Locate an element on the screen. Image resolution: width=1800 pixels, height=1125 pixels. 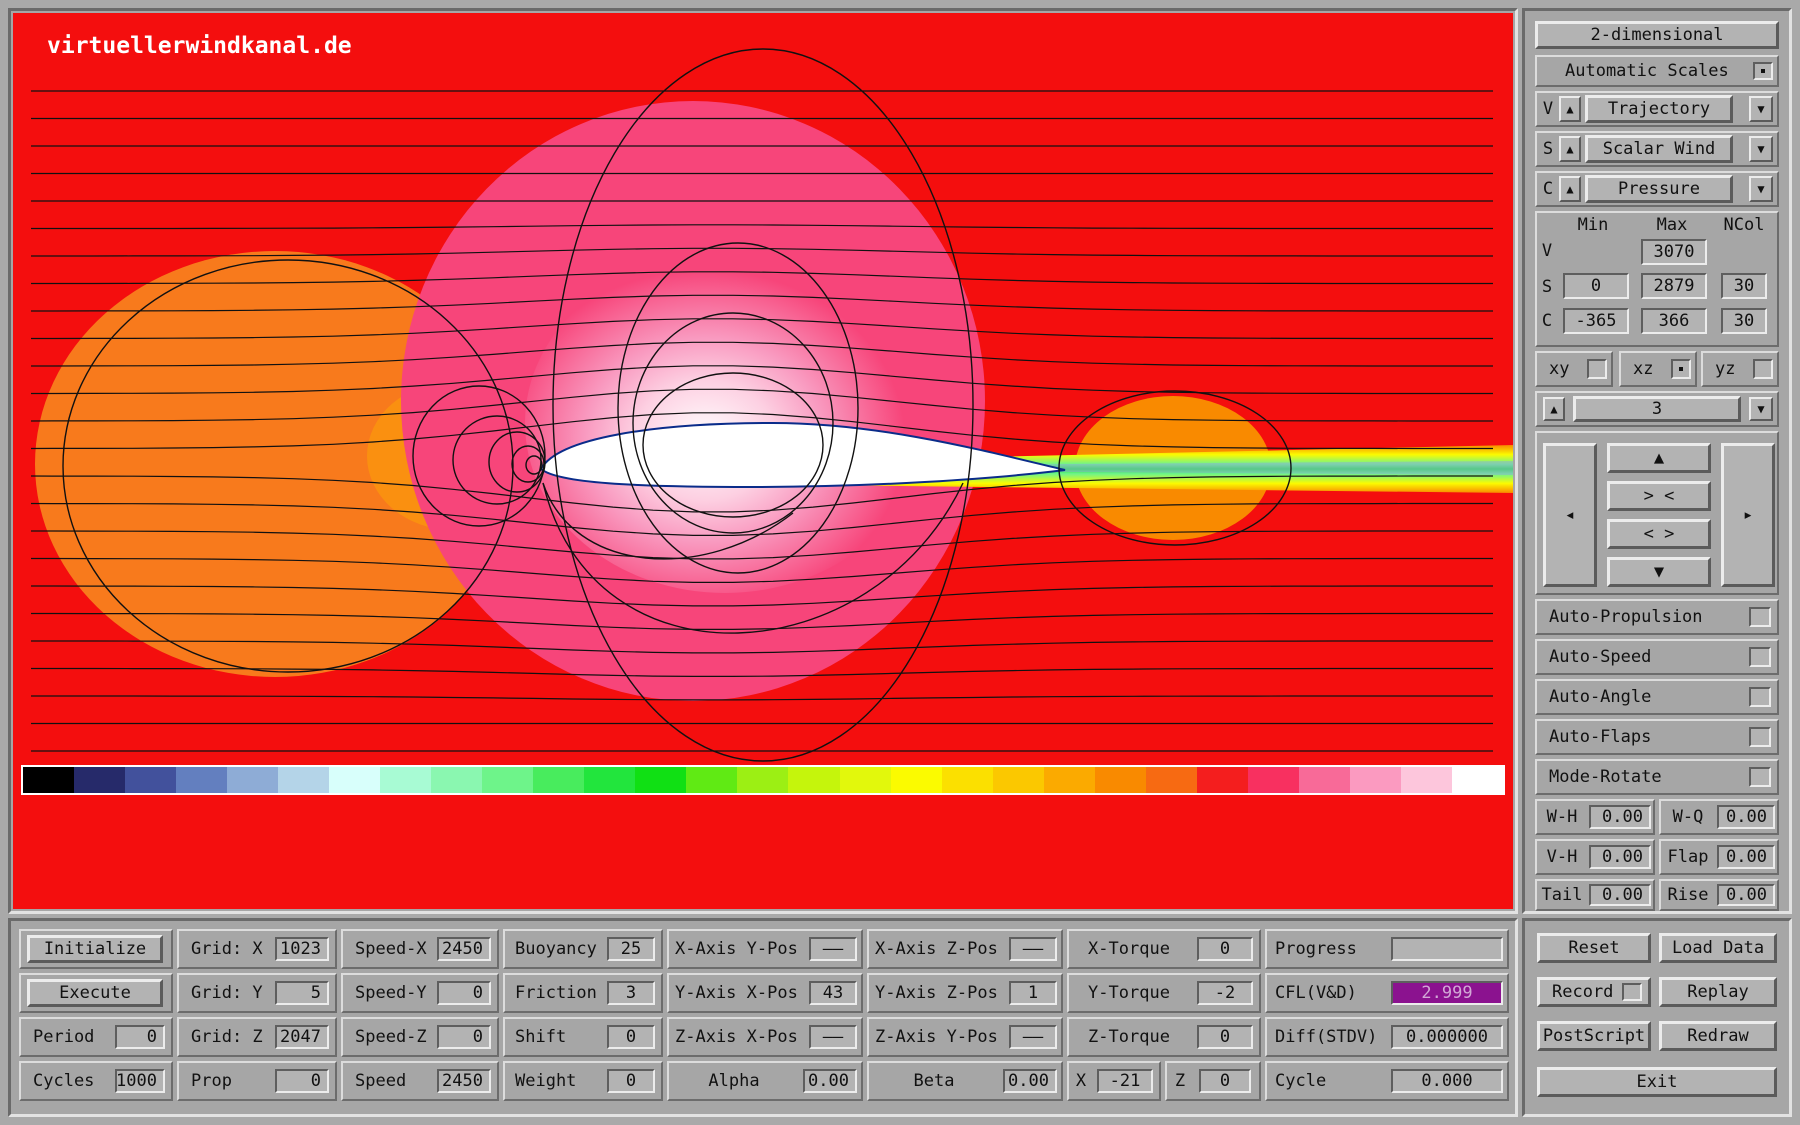
grid-z-field: 2047 is located at coordinates (302, 1037).